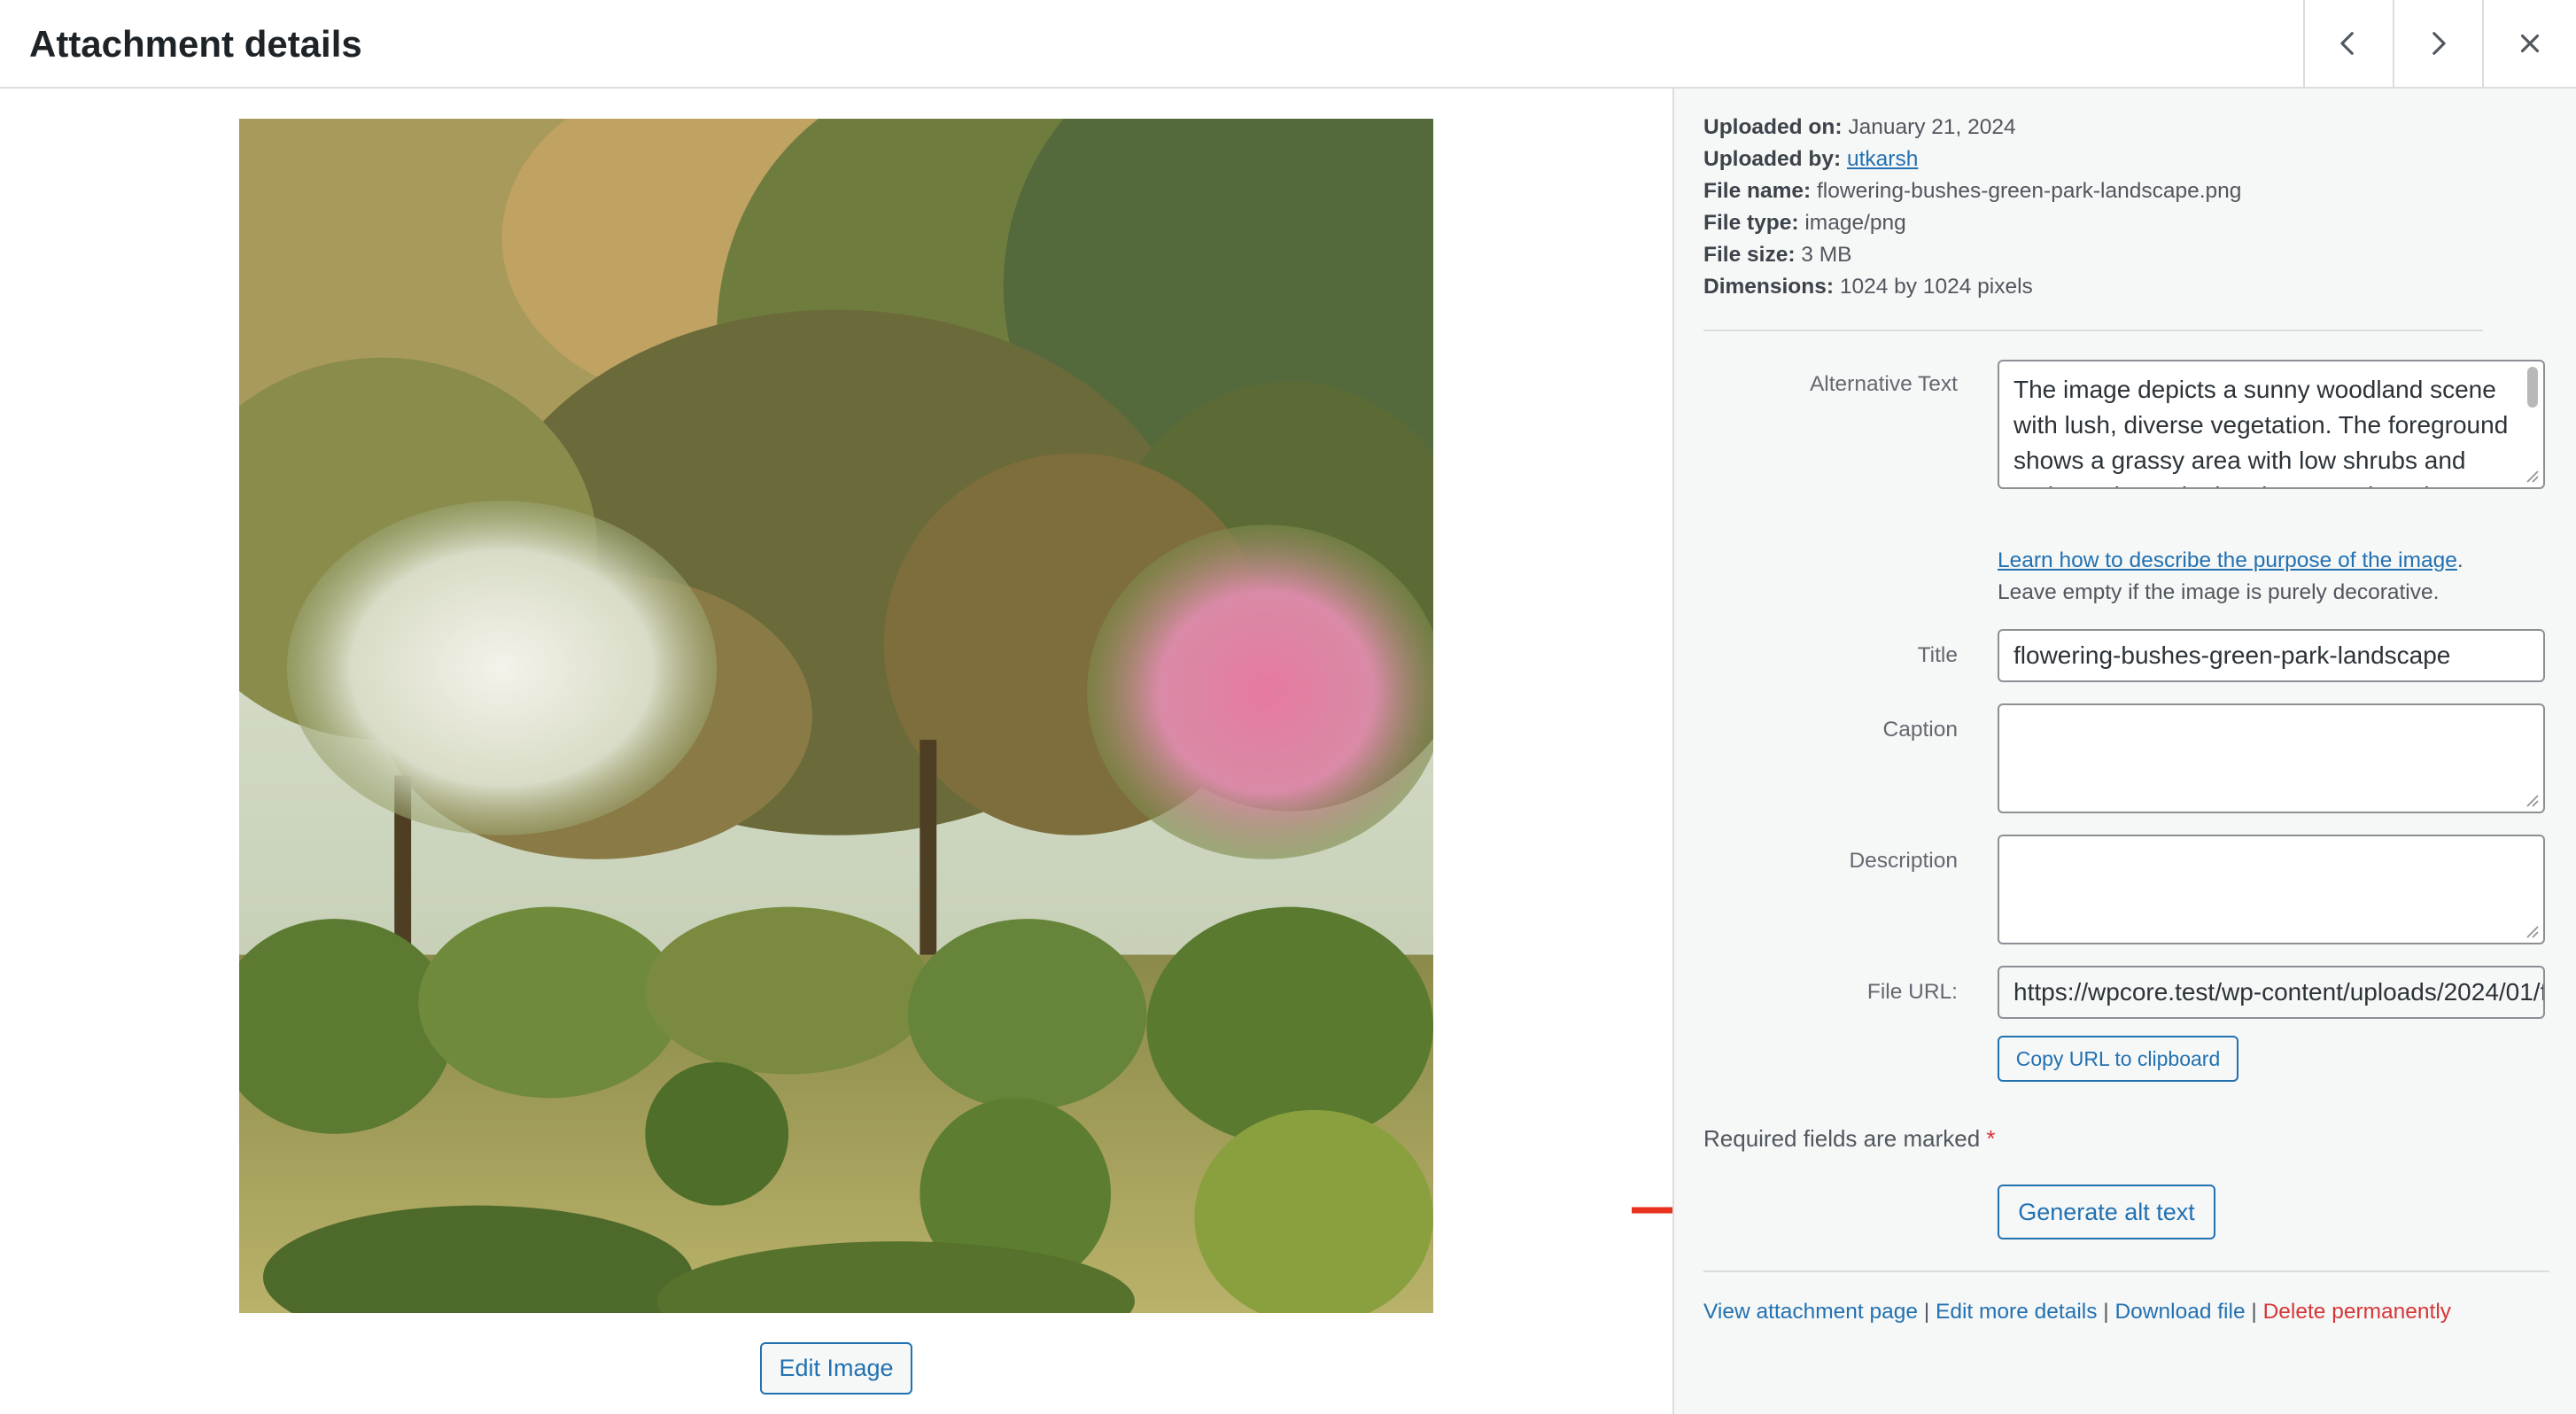 The image size is (2576, 1414). What do you see at coordinates (1859, 127) in the screenshot?
I see `uploaded-on: Uploaded on: January 21, 2024` at bounding box center [1859, 127].